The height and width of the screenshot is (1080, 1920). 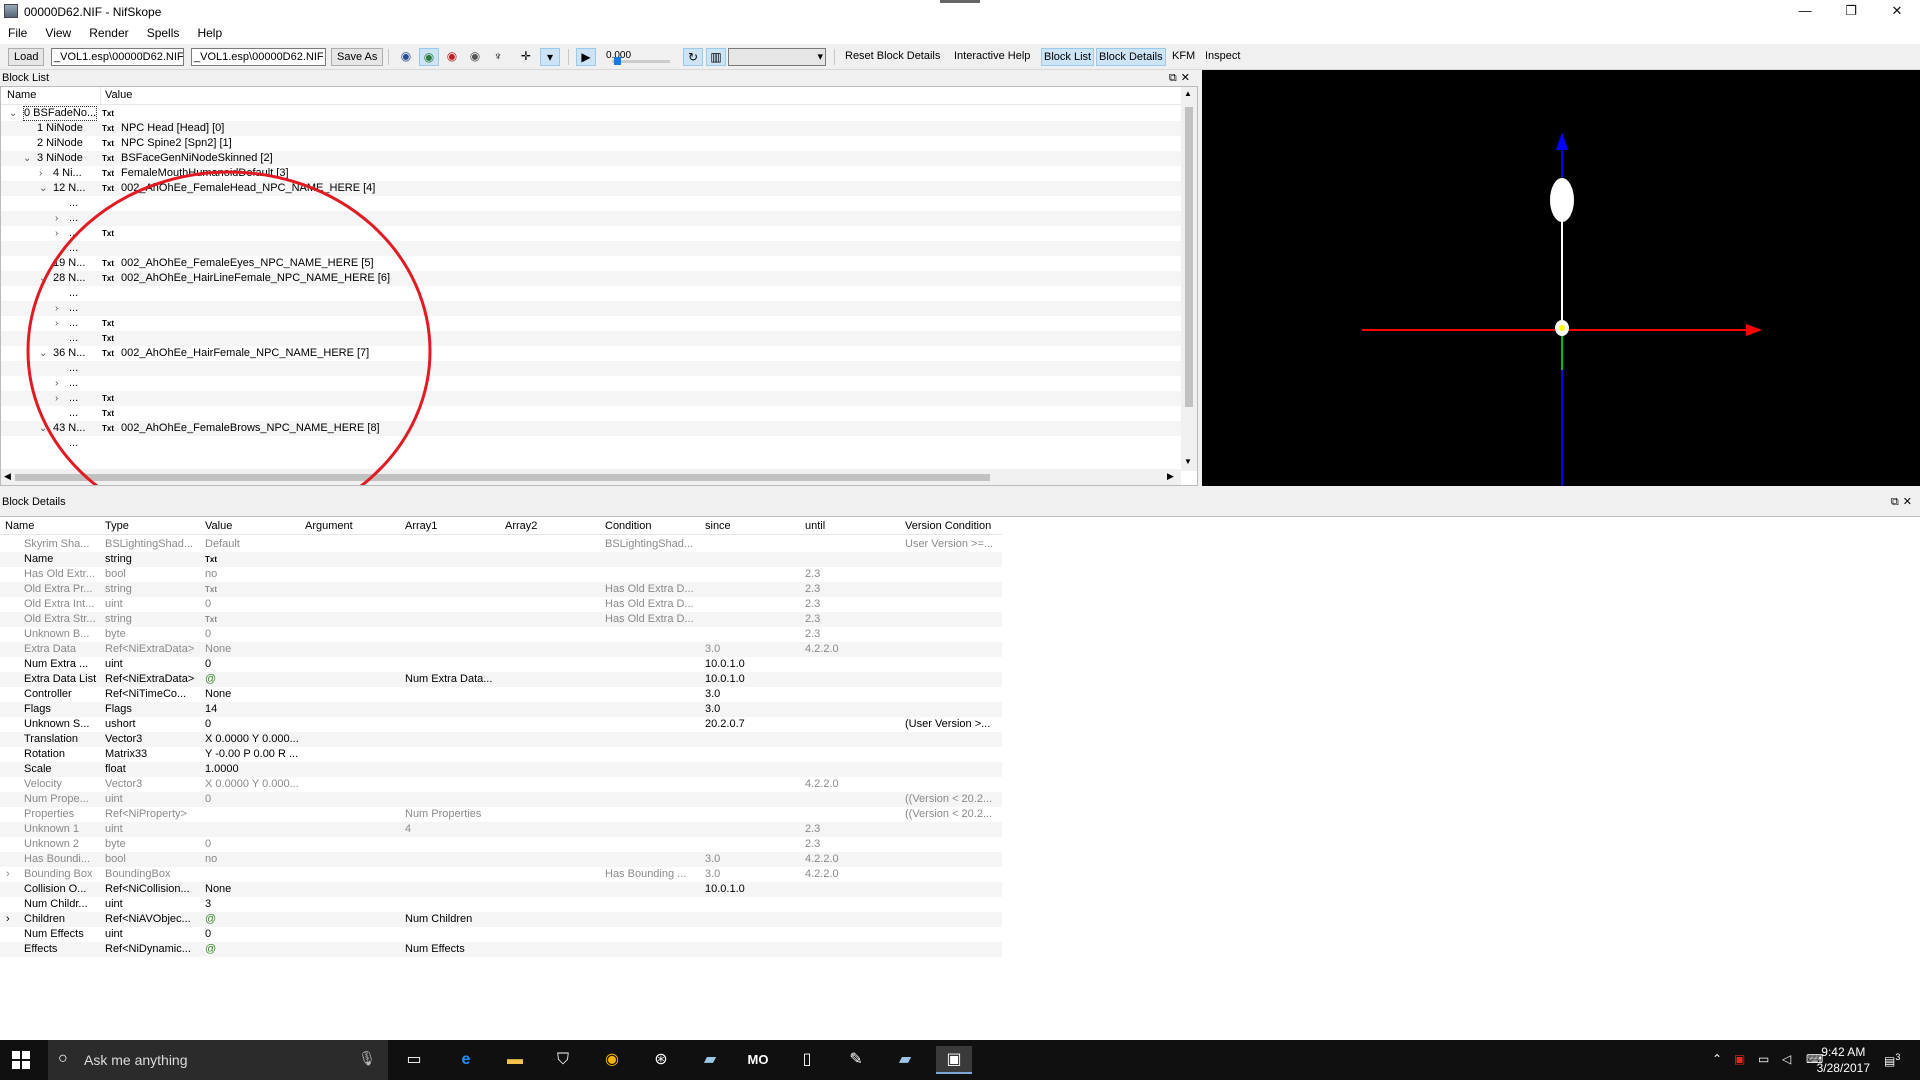 What do you see at coordinates (905, 1060) in the screenshot?
I see `editor-icon: ▰` at bounding box center [905, 1060].